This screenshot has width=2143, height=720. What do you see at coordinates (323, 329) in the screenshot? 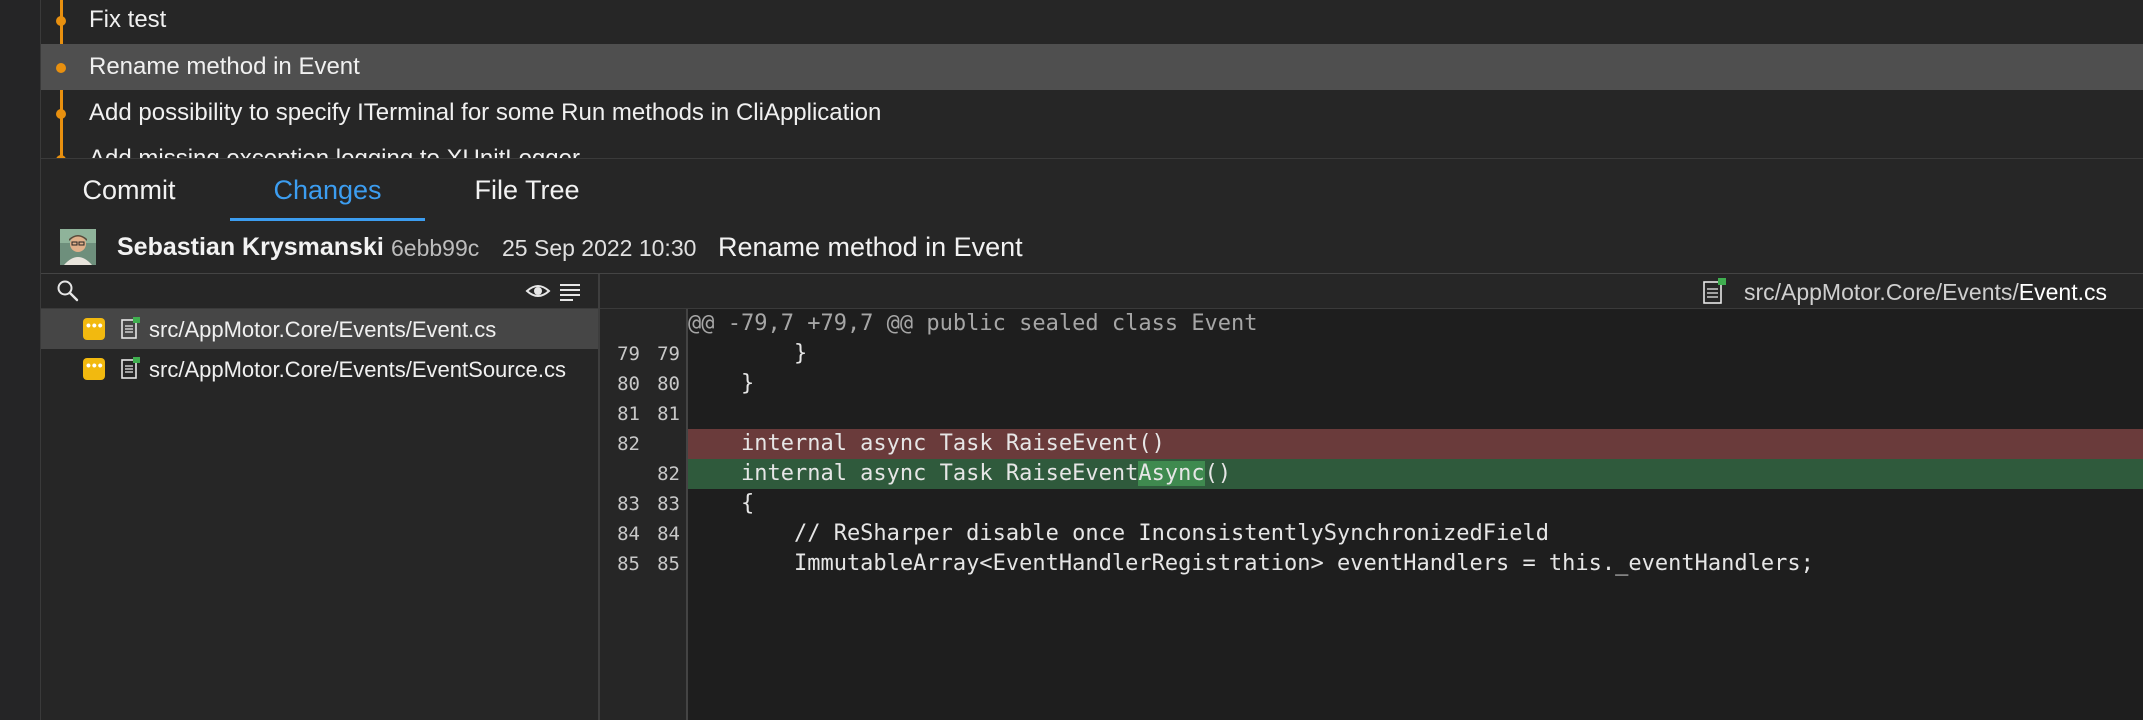
I see `file-path: src/AppMotor.Core/Events/Event.cs` at bounding box center [323, 329].